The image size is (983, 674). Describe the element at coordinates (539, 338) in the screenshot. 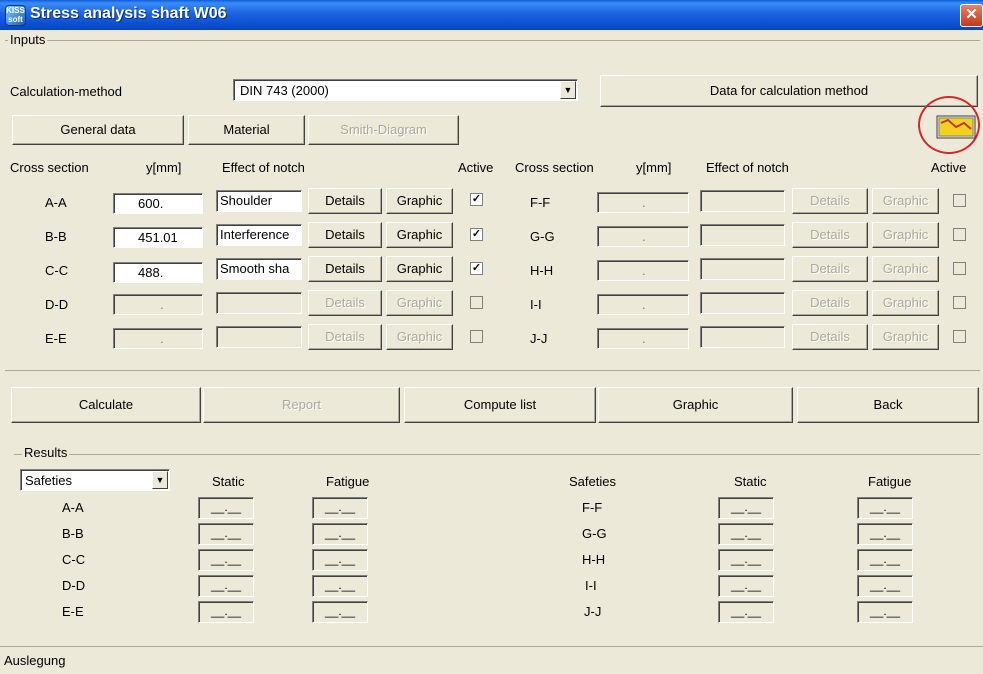

I see `section-name: J-J` at that location.